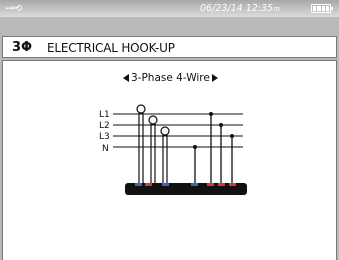  What do you see at coordinates (214, 78) in the screenshot?
I see `arrow-right-icon` at bounding box center [214, 78].